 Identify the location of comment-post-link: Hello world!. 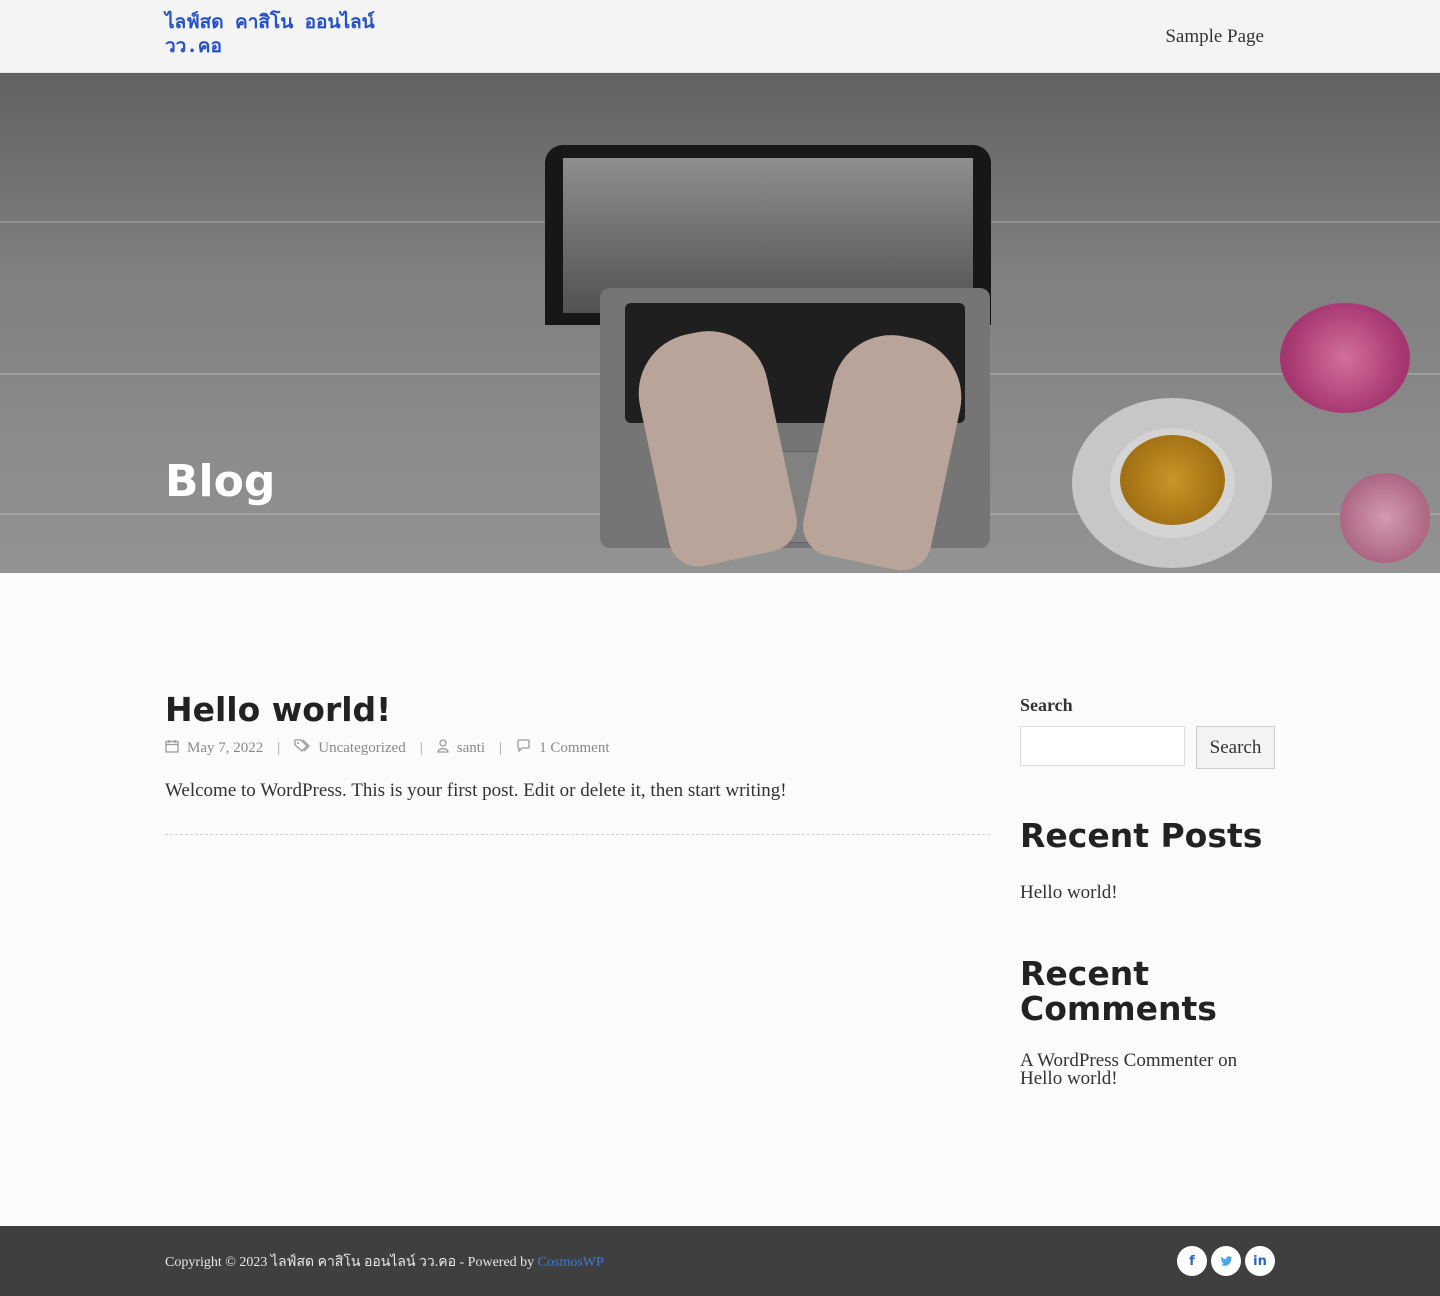
(1069, 1078).